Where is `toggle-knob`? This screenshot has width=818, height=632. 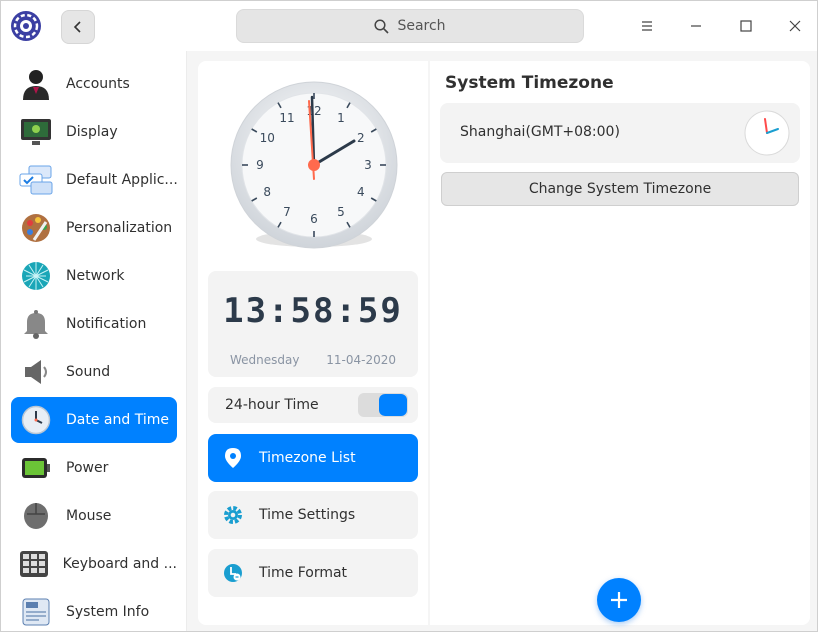 toggle-knob is located at coordinates (393, 405).